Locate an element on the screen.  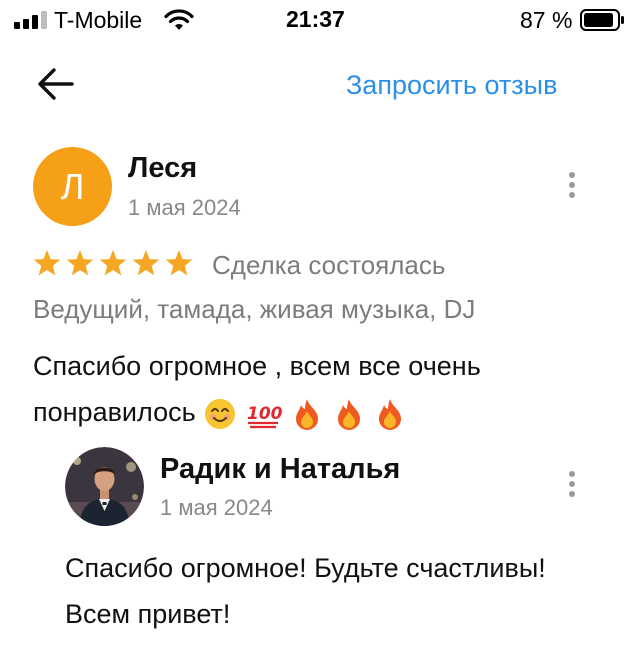
service-category: Ведущий, тамада, живая музыка, DJ is located at coordinates (254, 309).